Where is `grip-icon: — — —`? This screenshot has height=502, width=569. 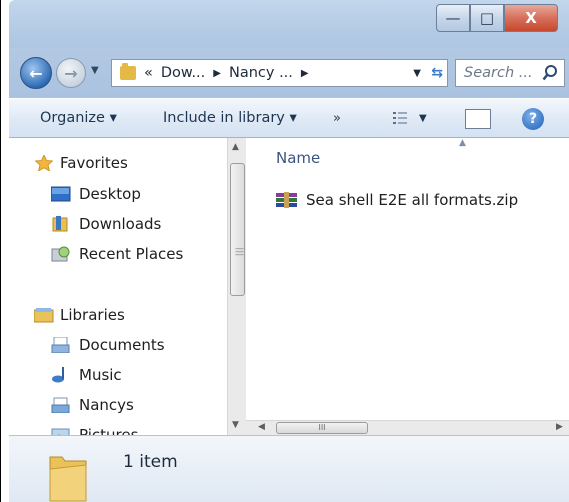
grip-icon: — — — is located at coordinates (239, 252).